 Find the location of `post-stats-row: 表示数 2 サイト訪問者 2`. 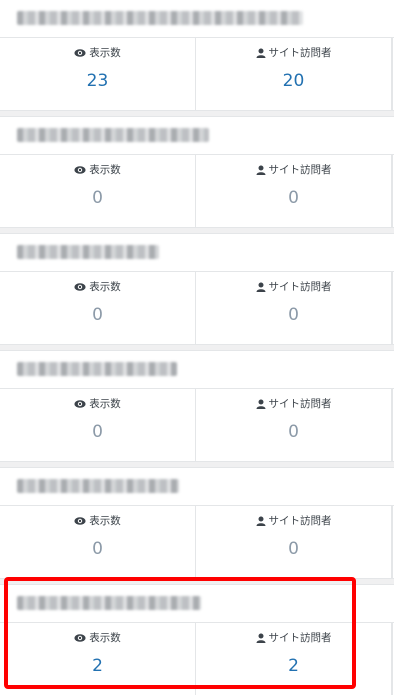

post-stats-row: 表示数 2 サイト訪問者 2 is located at coordinates (197, 659).